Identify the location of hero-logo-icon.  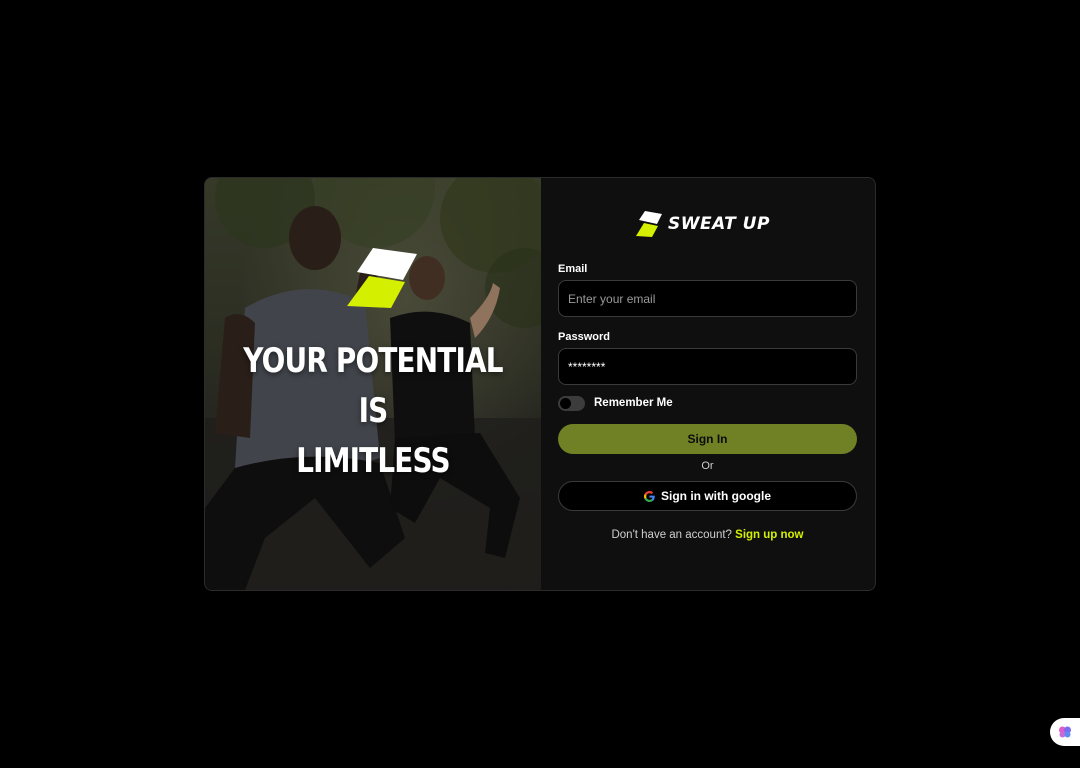
(382, 278).